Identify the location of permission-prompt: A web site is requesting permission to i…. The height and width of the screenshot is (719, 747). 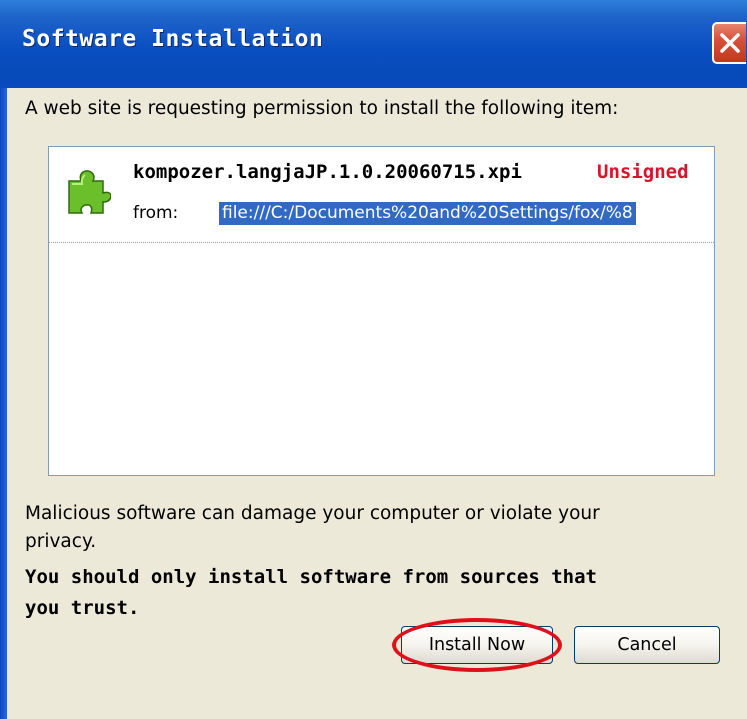
(322, 108).